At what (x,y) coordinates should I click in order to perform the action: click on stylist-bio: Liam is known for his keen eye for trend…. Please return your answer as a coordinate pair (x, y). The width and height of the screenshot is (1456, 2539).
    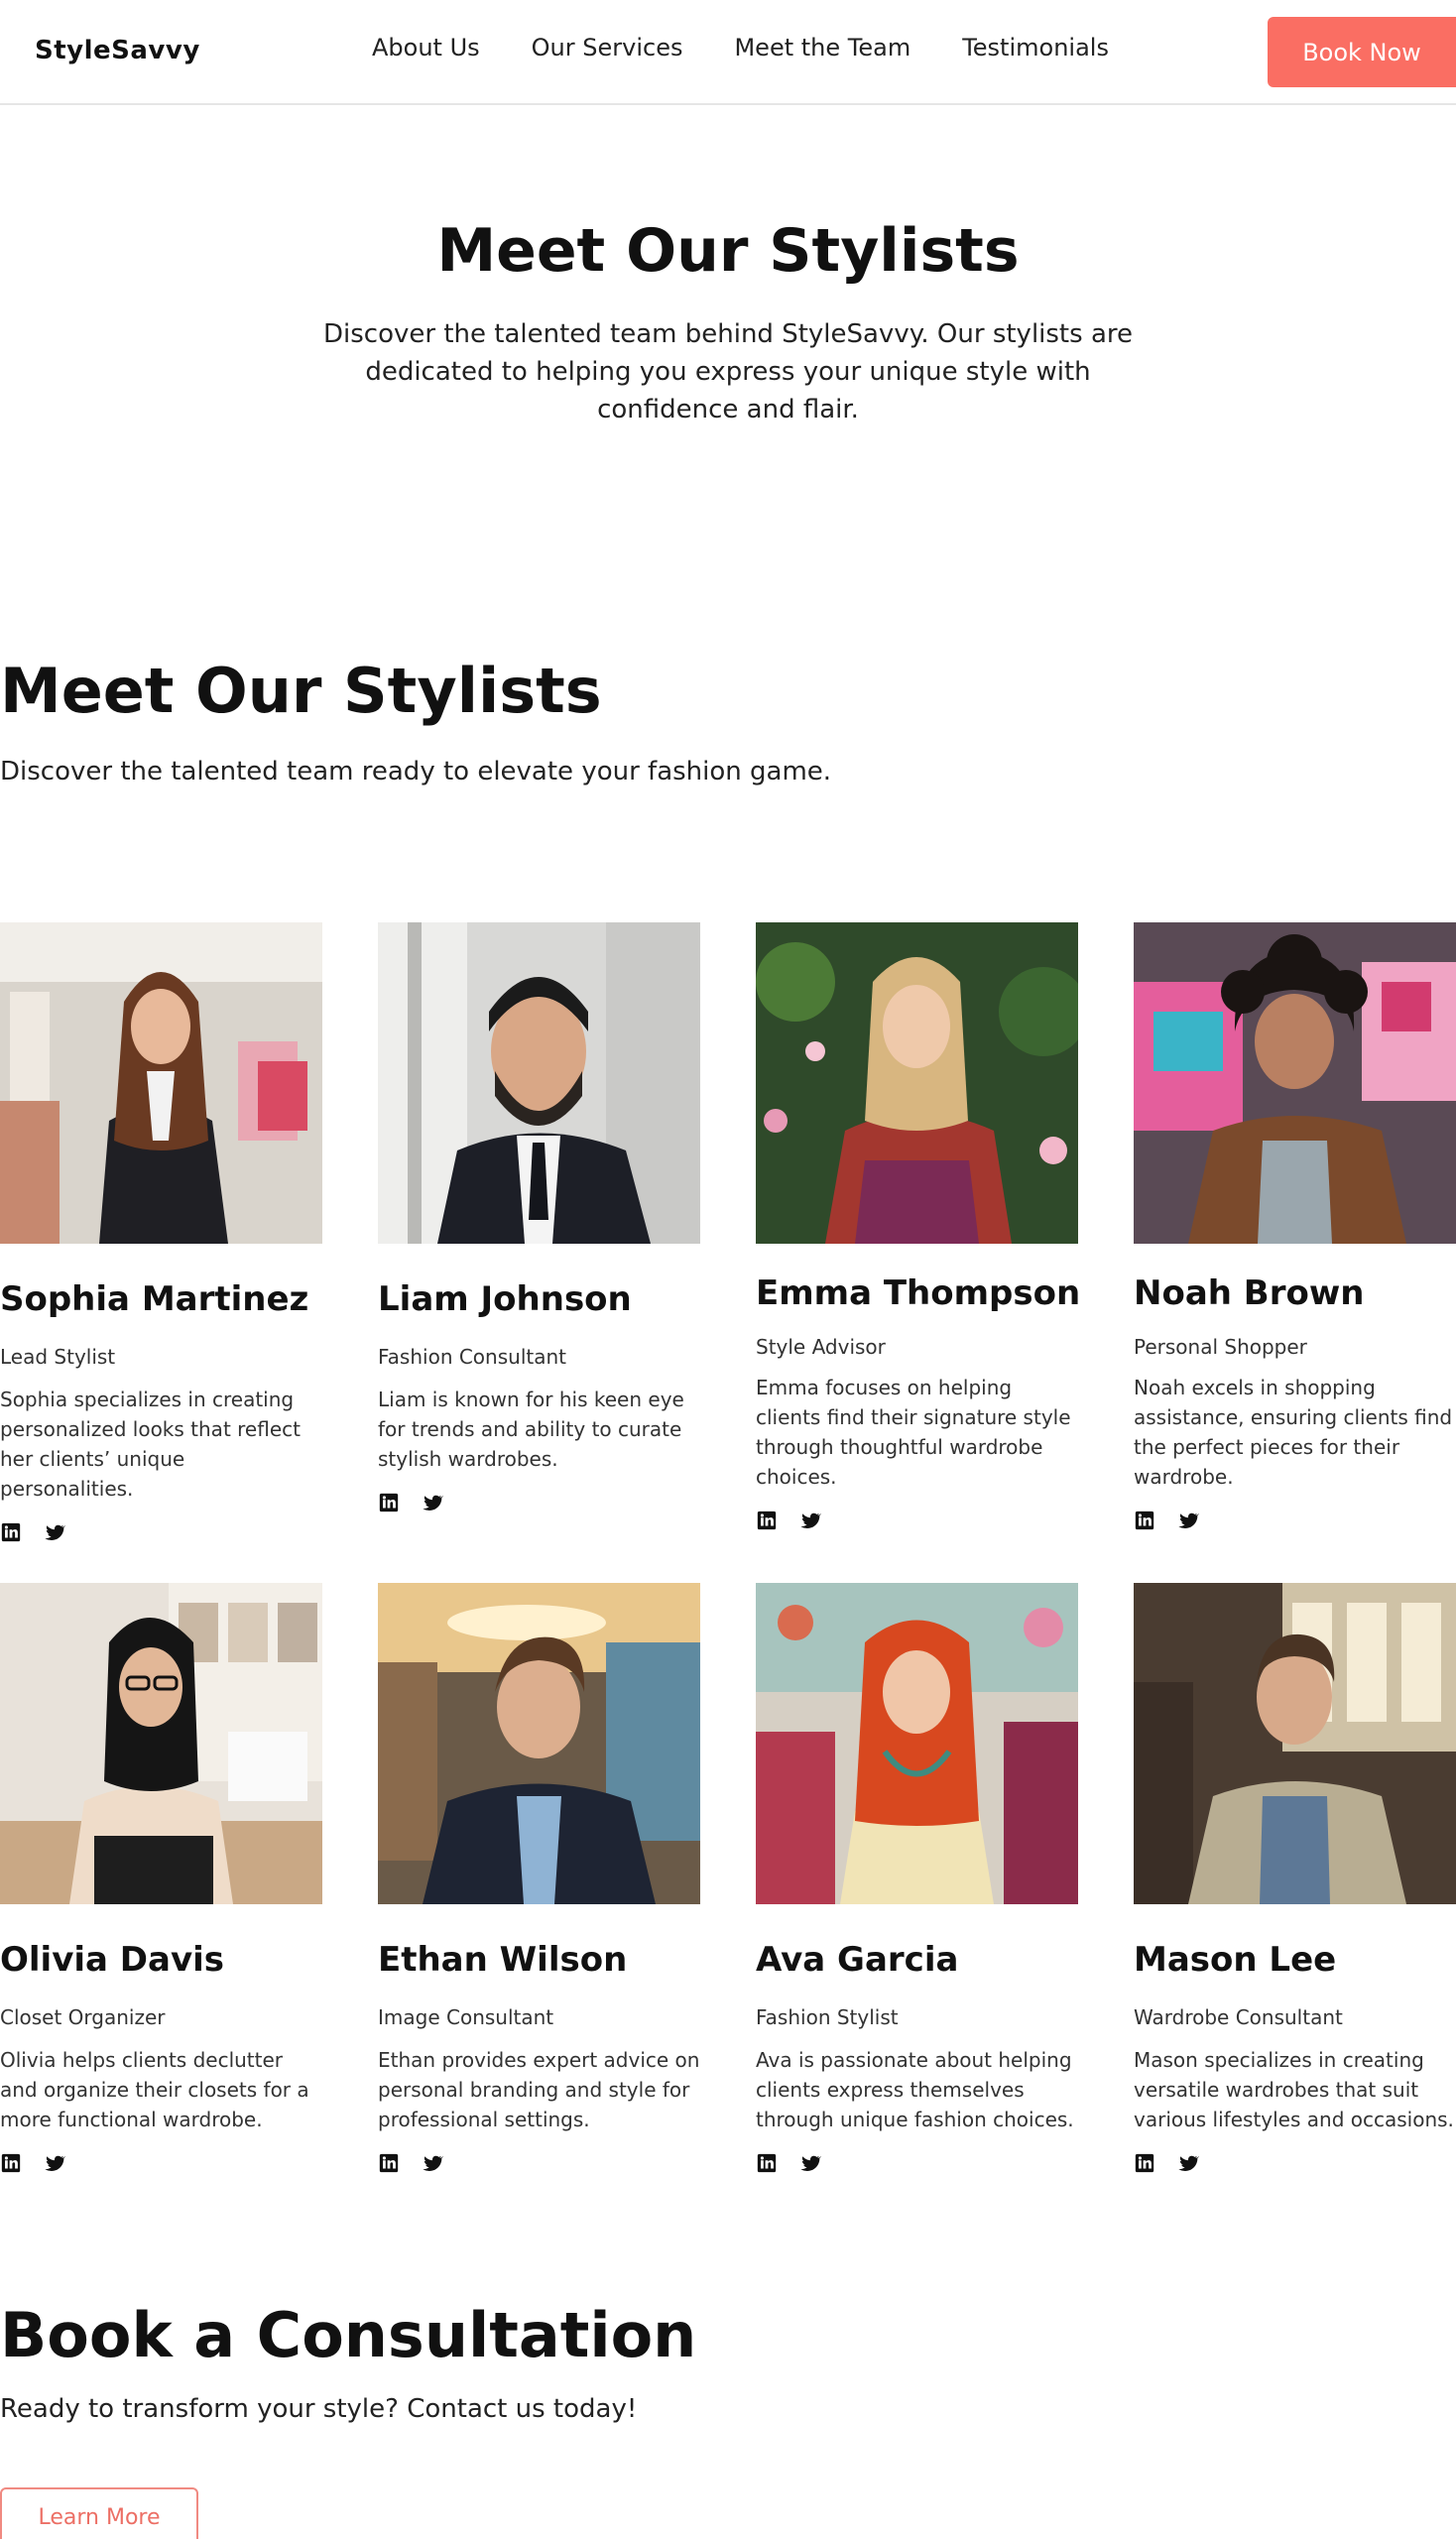
    Looking at the image, I should click on (531, 1429).